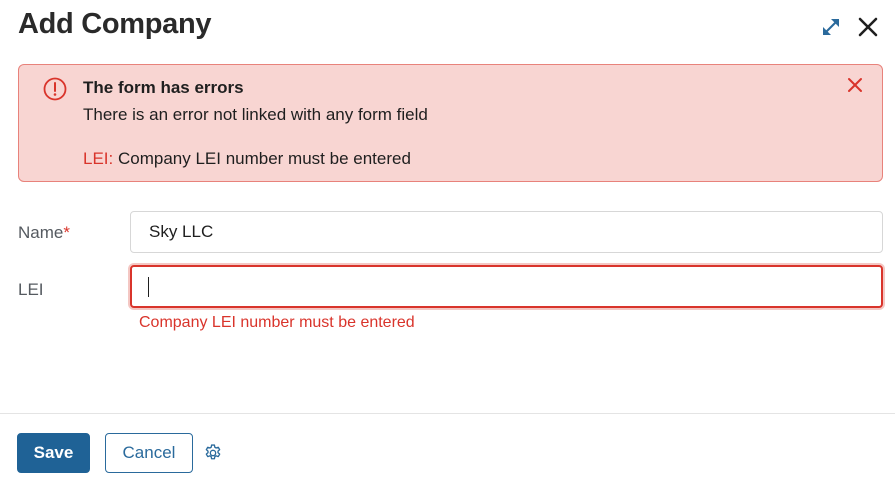  What do you see at coordinates (98, 158) in the screenshot?
I see `alert-field-name: LEI:` at bounding box center [98, 158].